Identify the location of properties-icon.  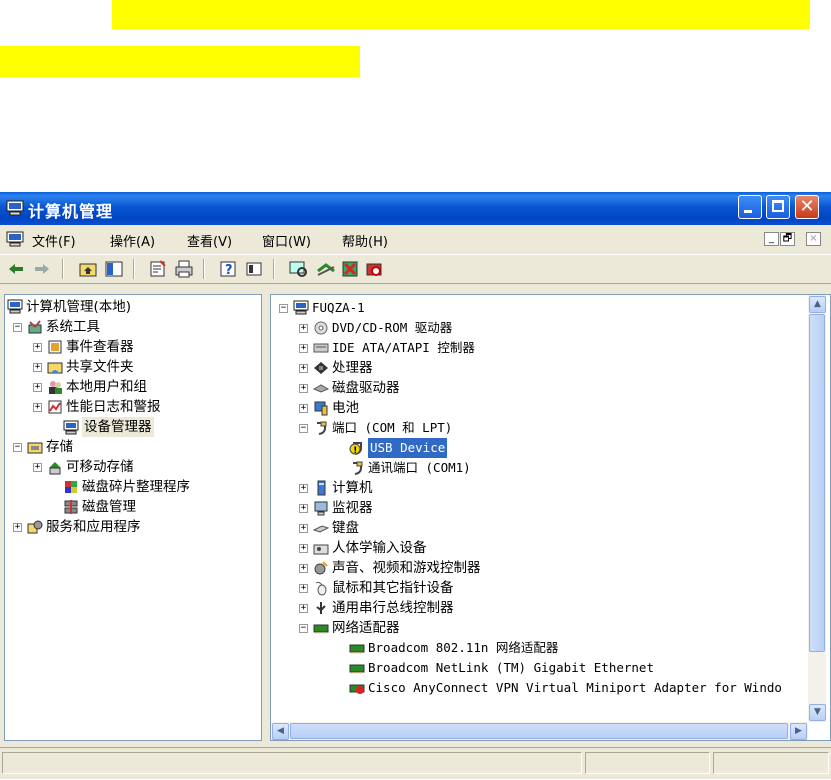
(158, 269).